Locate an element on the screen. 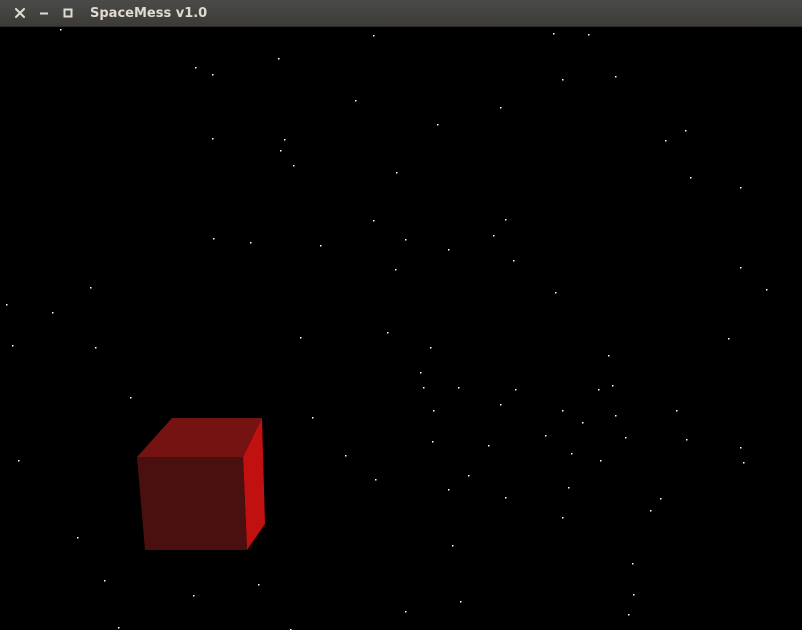 This screenshot has width=802, height=630. close-button is located at coordinates (20, 13).